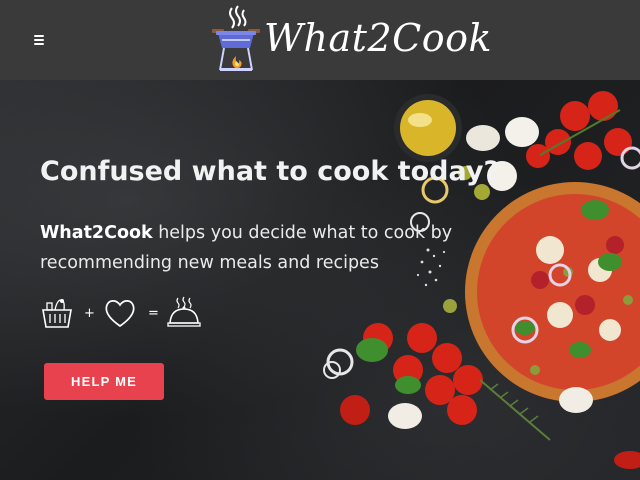  I want to click on hero-title: Confused what to cook today?, so click(270, 171).